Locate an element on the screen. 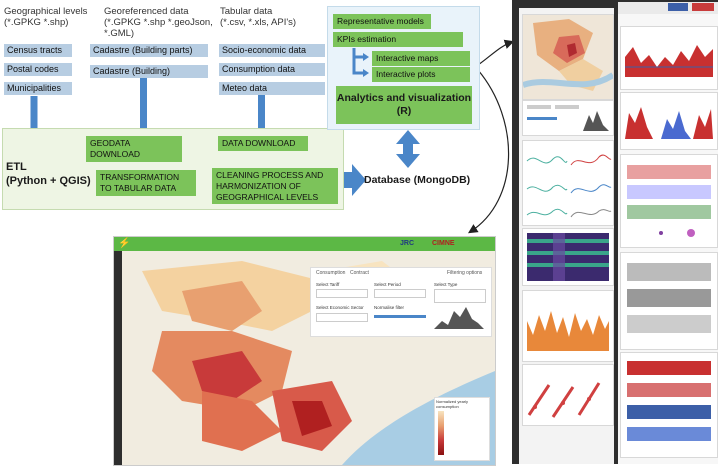  consumption-data-box: Consumption data is located at coordinates (272, 69).